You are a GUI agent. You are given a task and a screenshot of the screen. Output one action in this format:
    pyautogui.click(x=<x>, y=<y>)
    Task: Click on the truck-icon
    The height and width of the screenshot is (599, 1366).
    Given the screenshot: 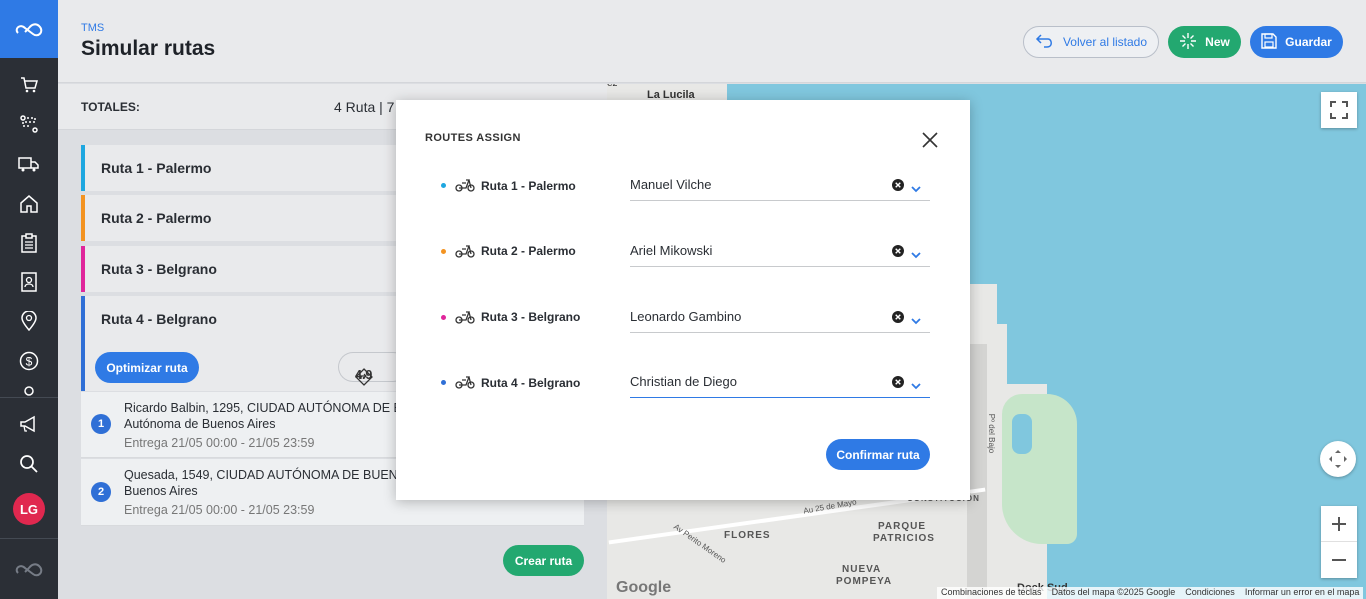 What is the action you would take?
    pyautogui.click(x=29, y=164)
    